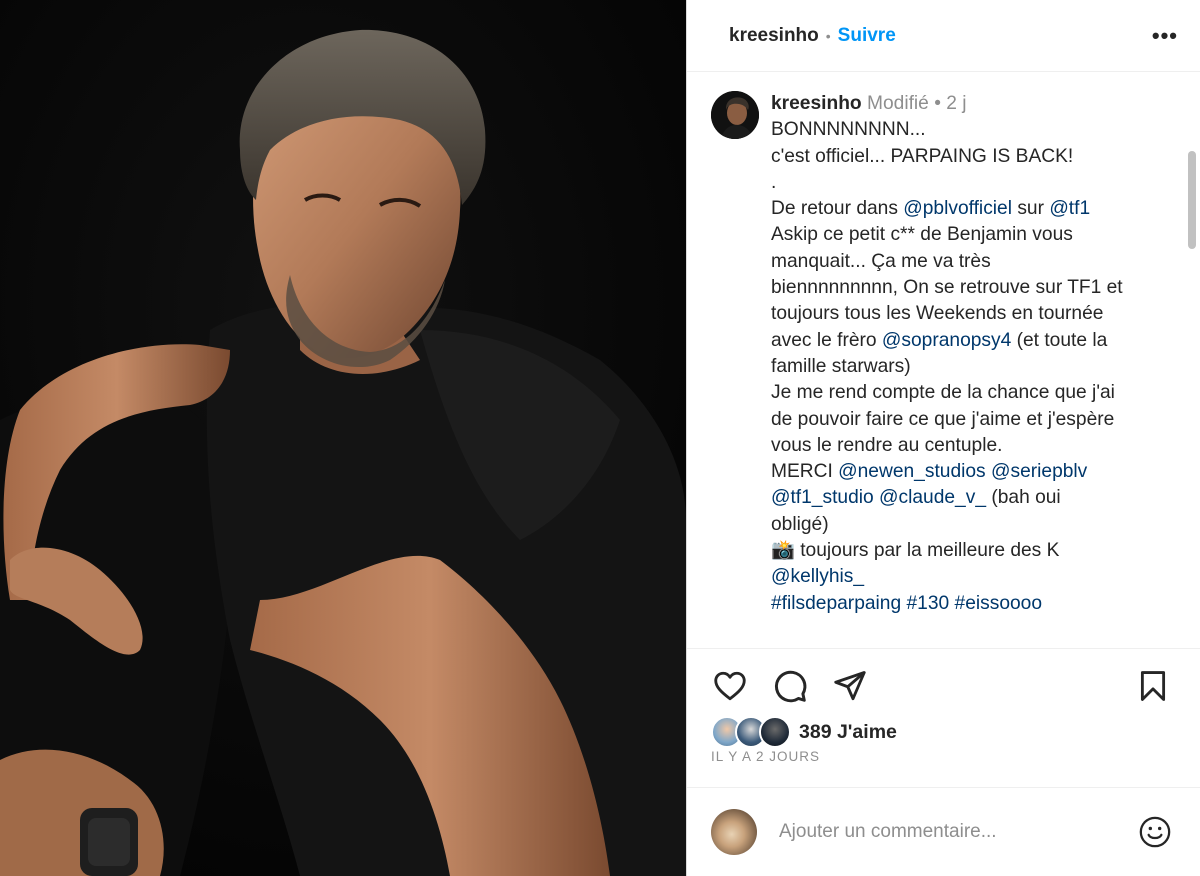 Image resolution: width=1200 pixels, height=876 pixels. I want to click on caption-text-segment: avec le frèro, so click(826, 340).